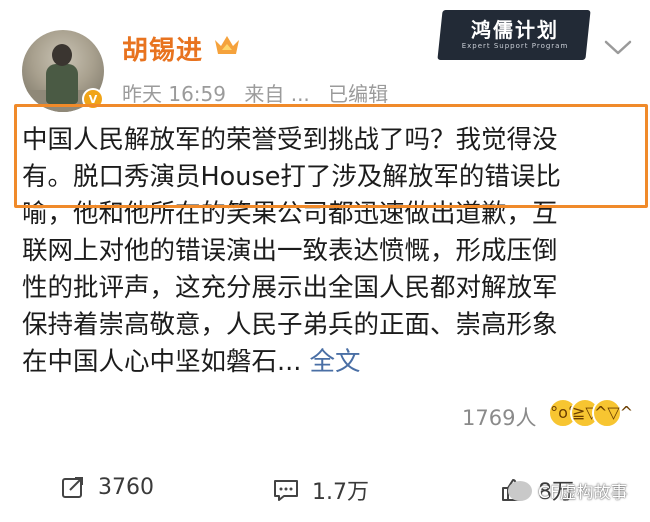  What do you see at coordinates (520, 490) in the screenshot?
I see `wechat-logo-icon` at bounding box center [520, 490].